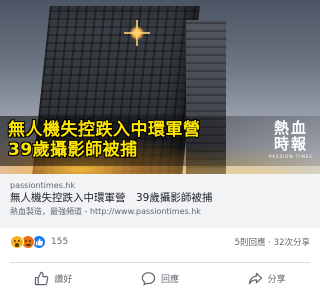  I want to click on drone-light, so click(137, 33).